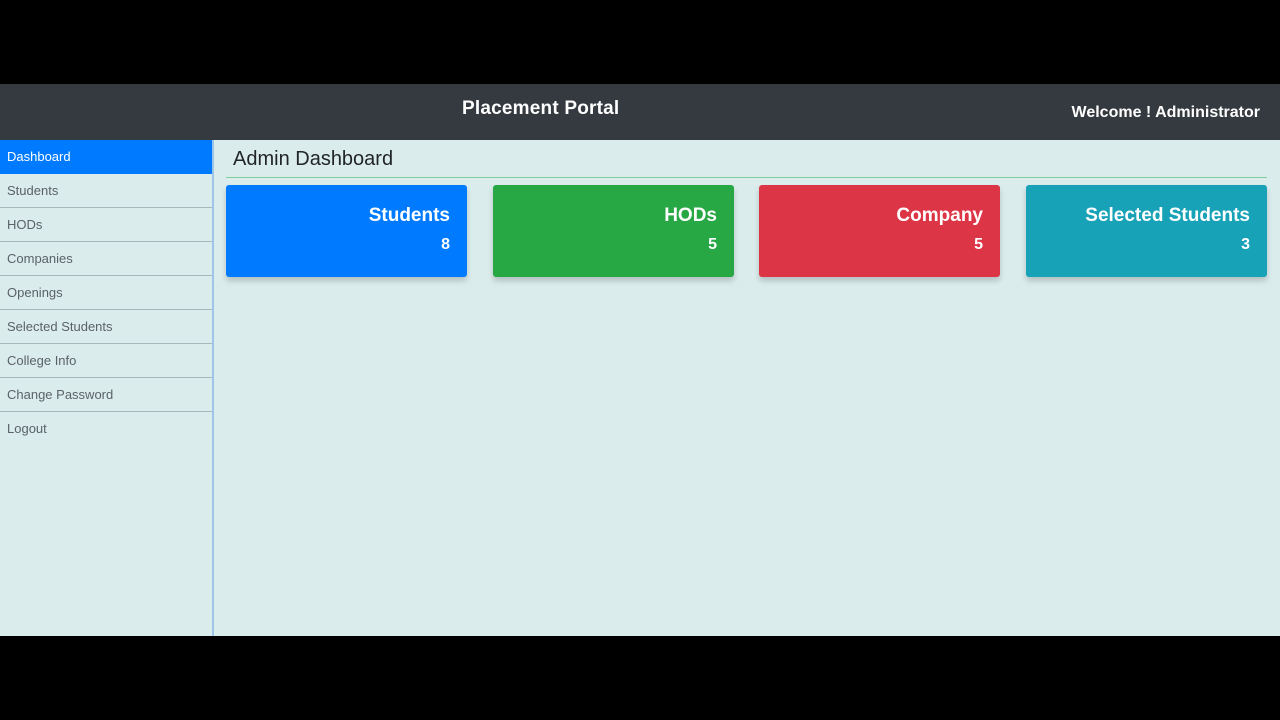 Image resolution: width=1280 pixels, height=720 pixels. I want to click on title-divider, so click(746, 177).